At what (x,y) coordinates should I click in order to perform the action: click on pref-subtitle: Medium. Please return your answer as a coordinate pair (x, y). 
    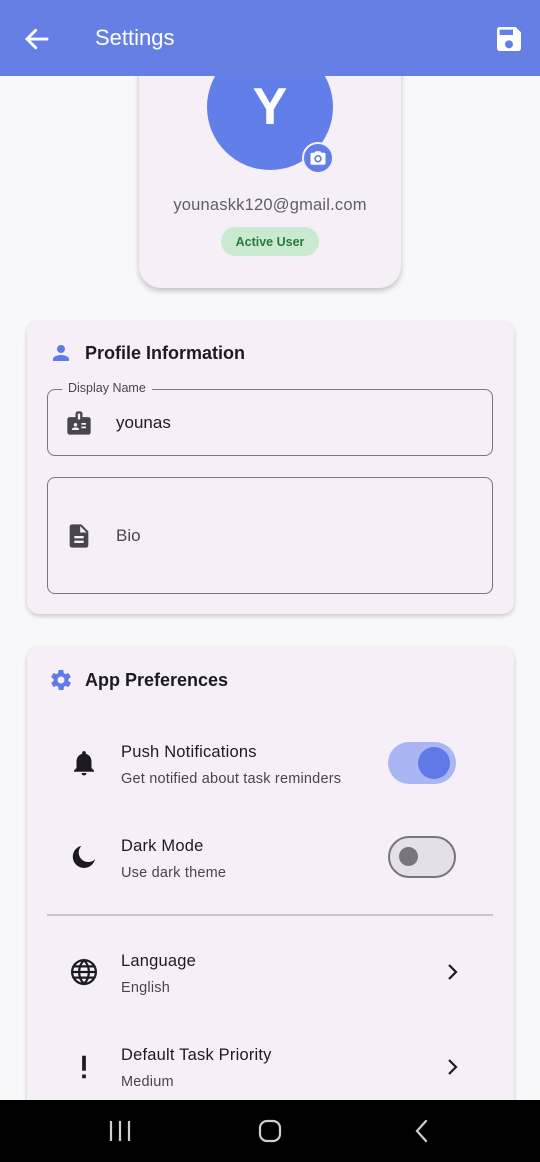
    Looking at the image, I should click on (147, 1082).